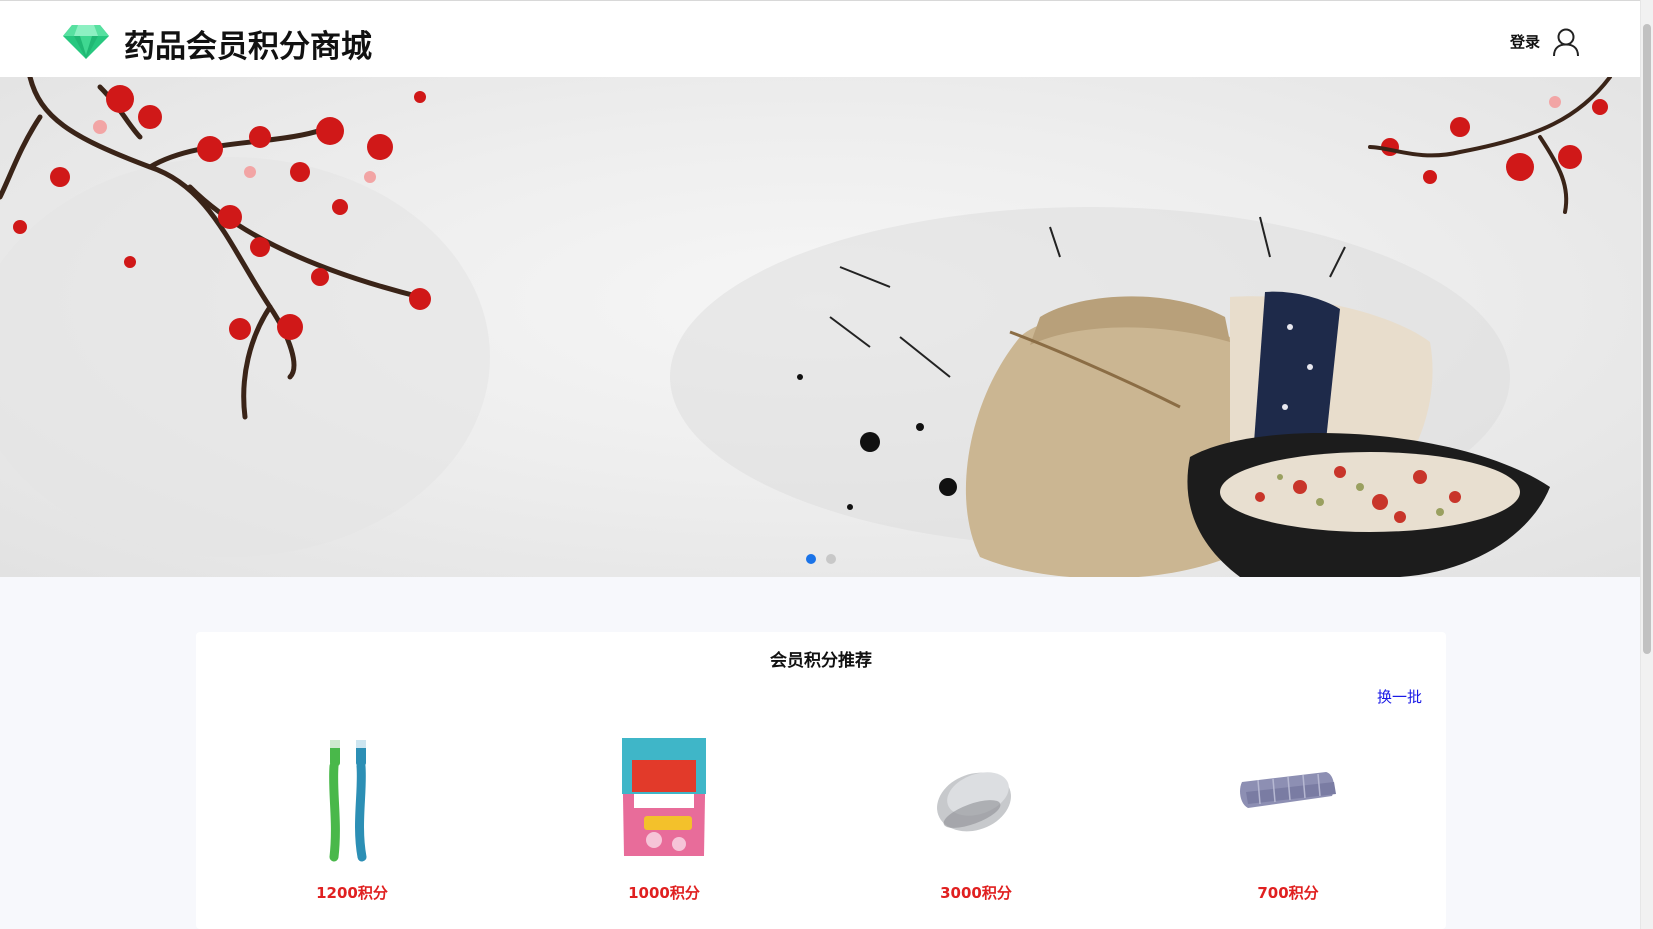 The image size is (1653, 929). What do you see at coordinates (976, 893) in the screenshot?
I see `product-points: 3000积分` at bounding box center [976, 893].